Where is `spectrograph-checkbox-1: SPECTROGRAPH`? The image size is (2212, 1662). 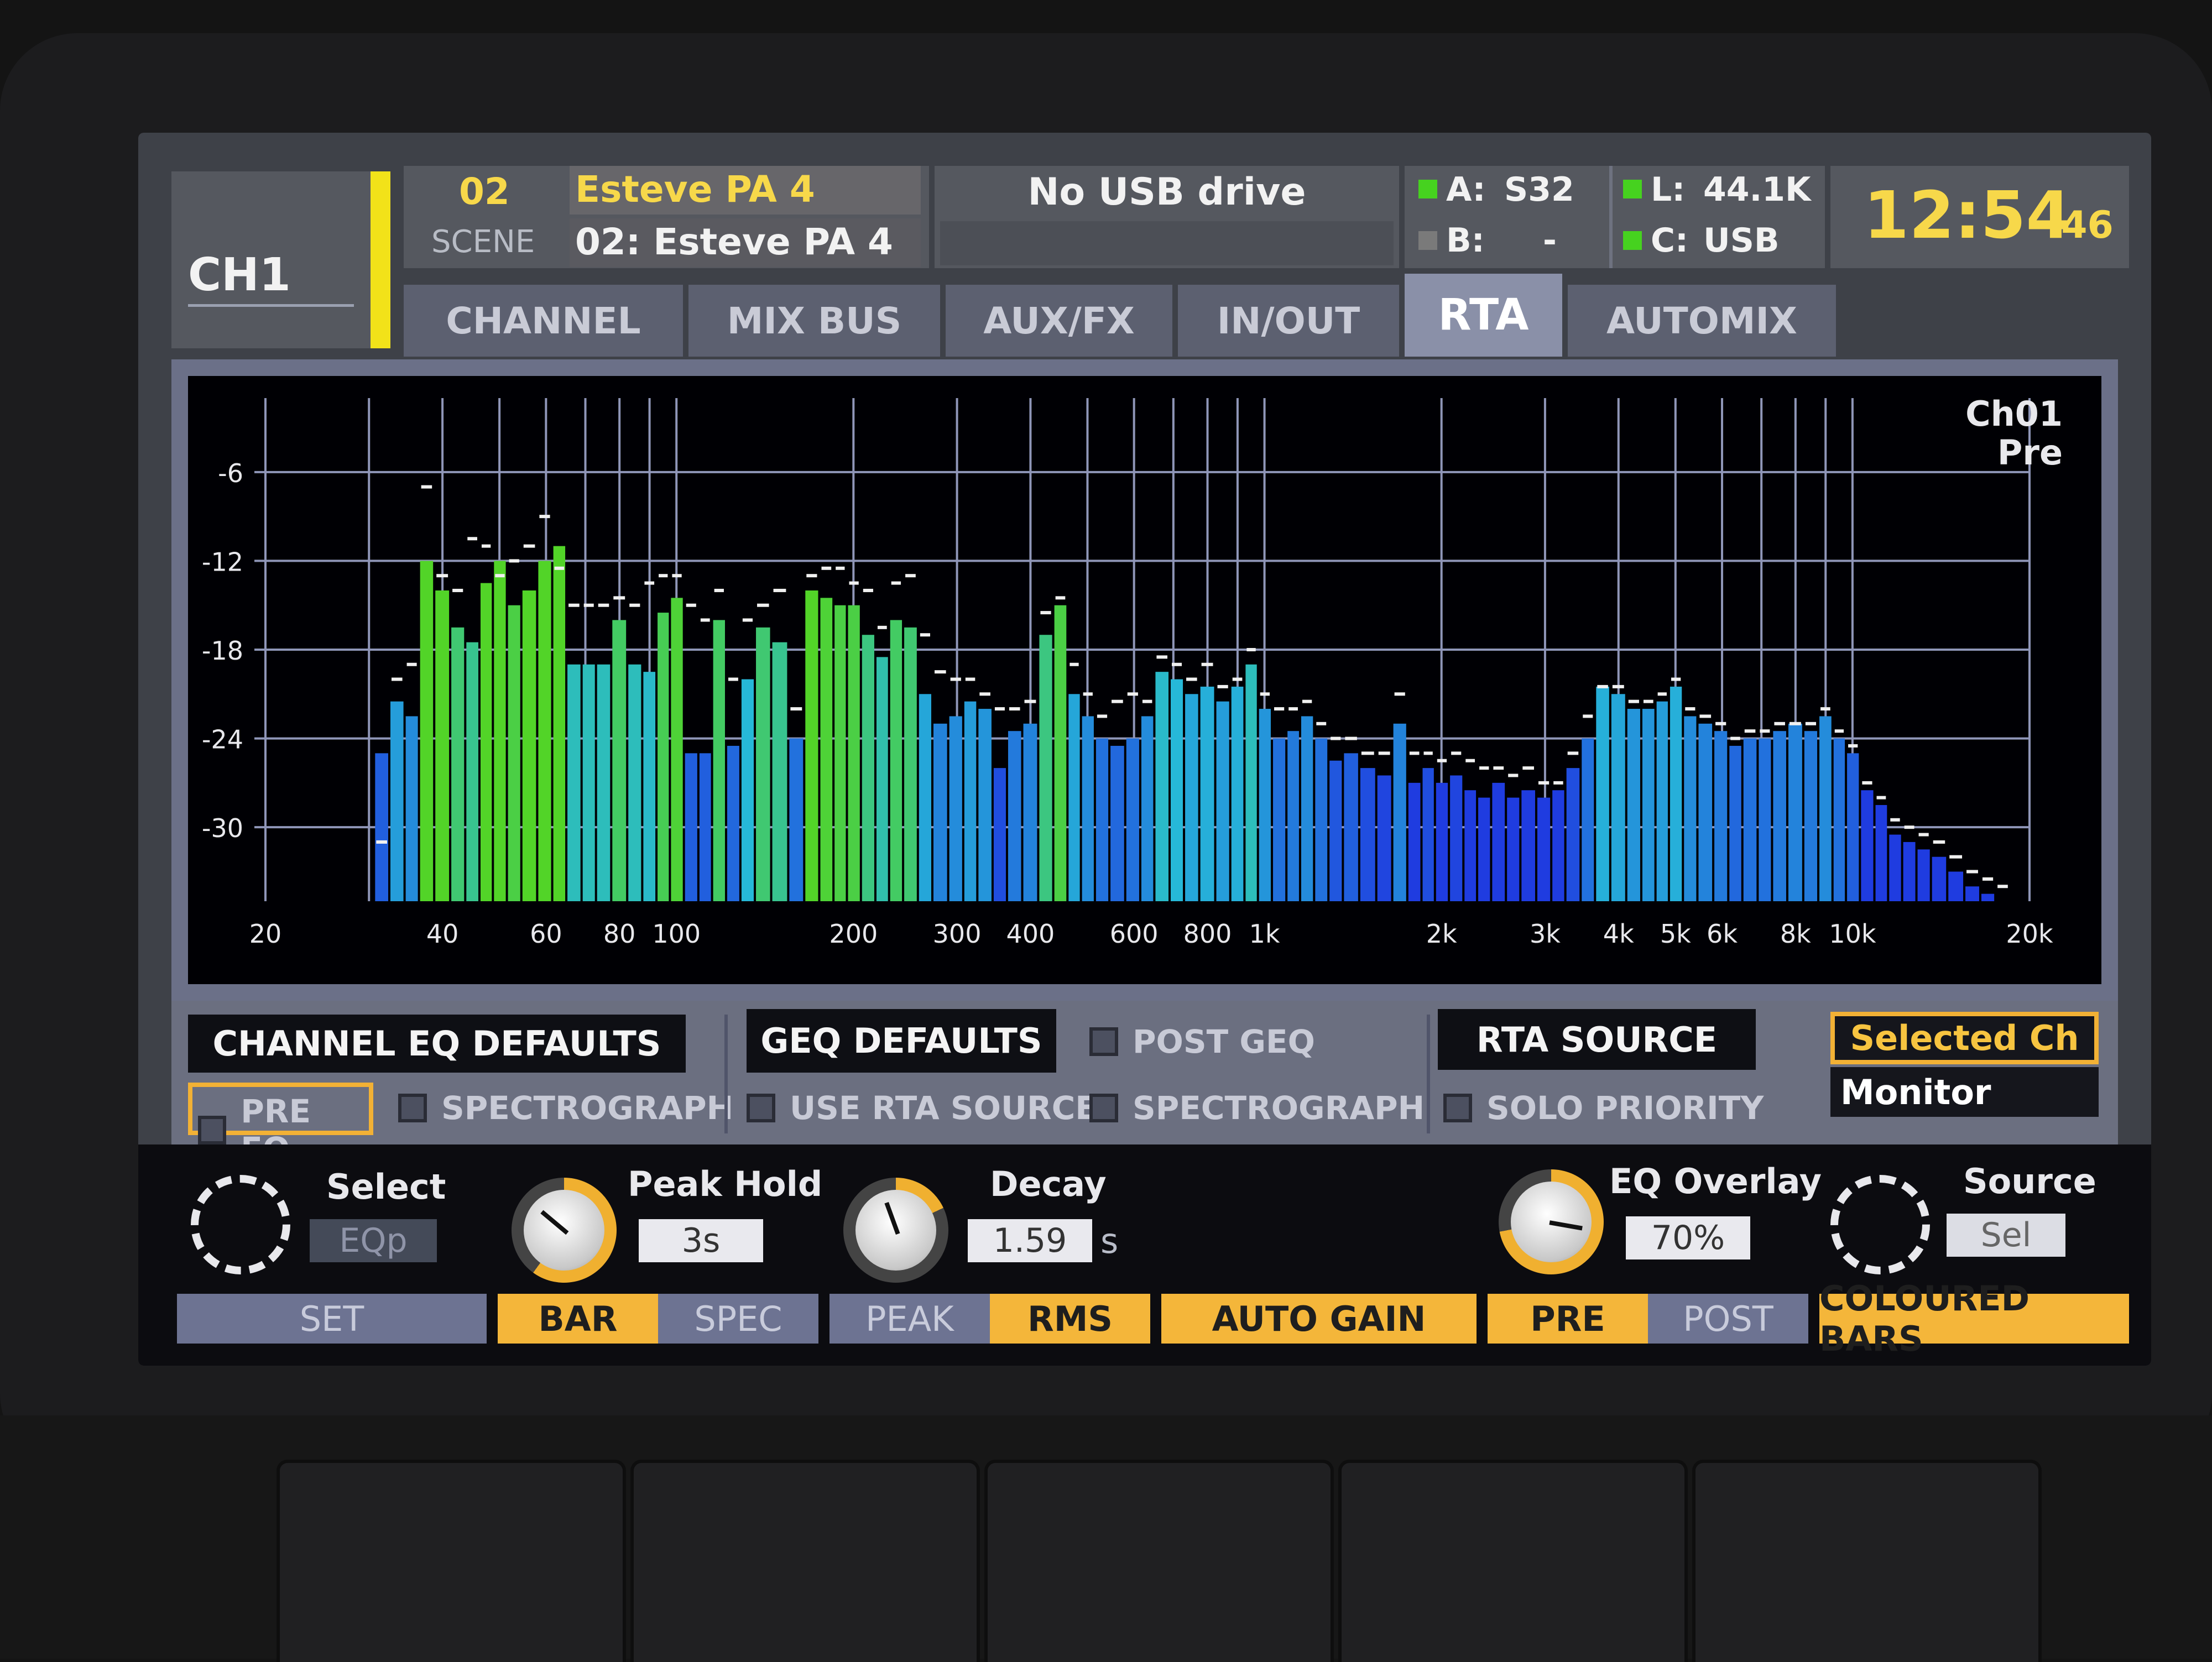
spectrograph-checkbox-1: SPECTROGRAPH is located at coordinates (566, 1108).